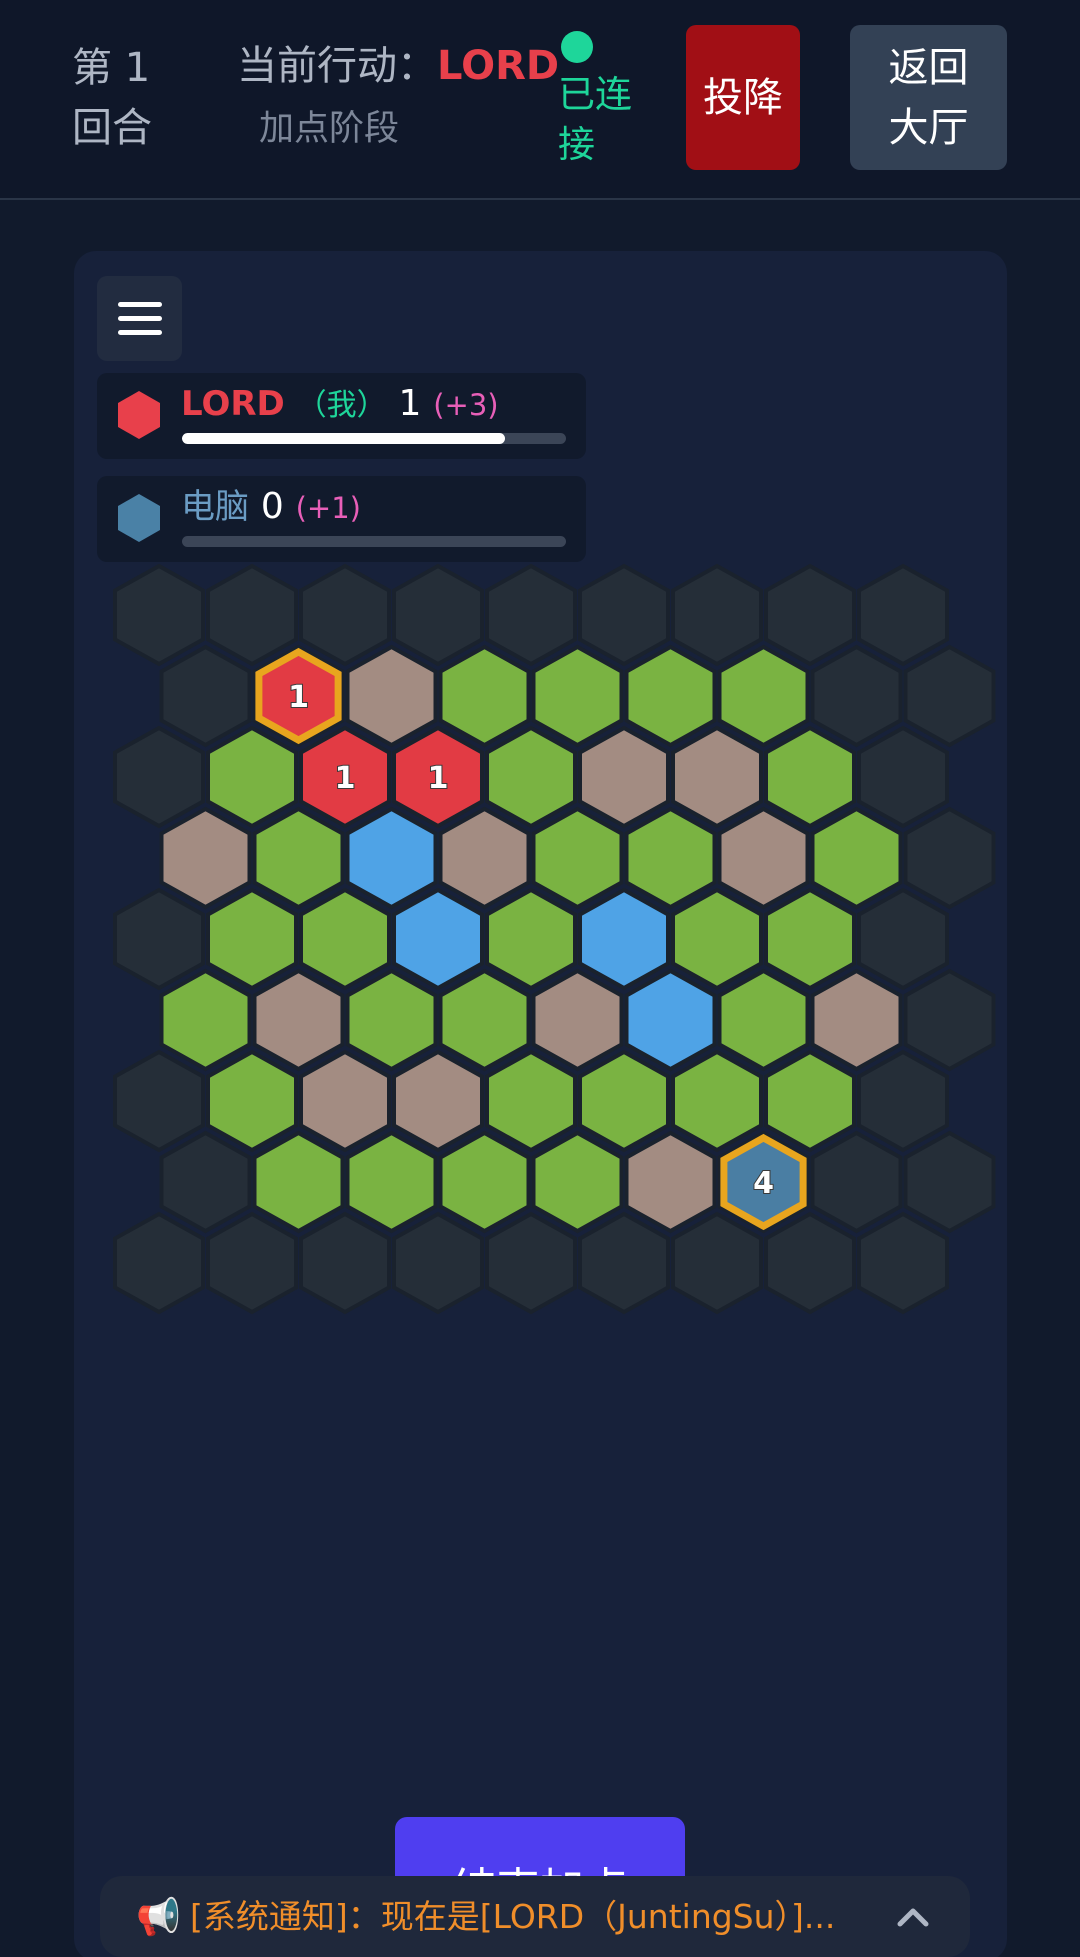  What do you see at coordinates (158, 1917) in the screenshot?
I see `megaphone-icon: 📢` at bounding box center [158, 1917].